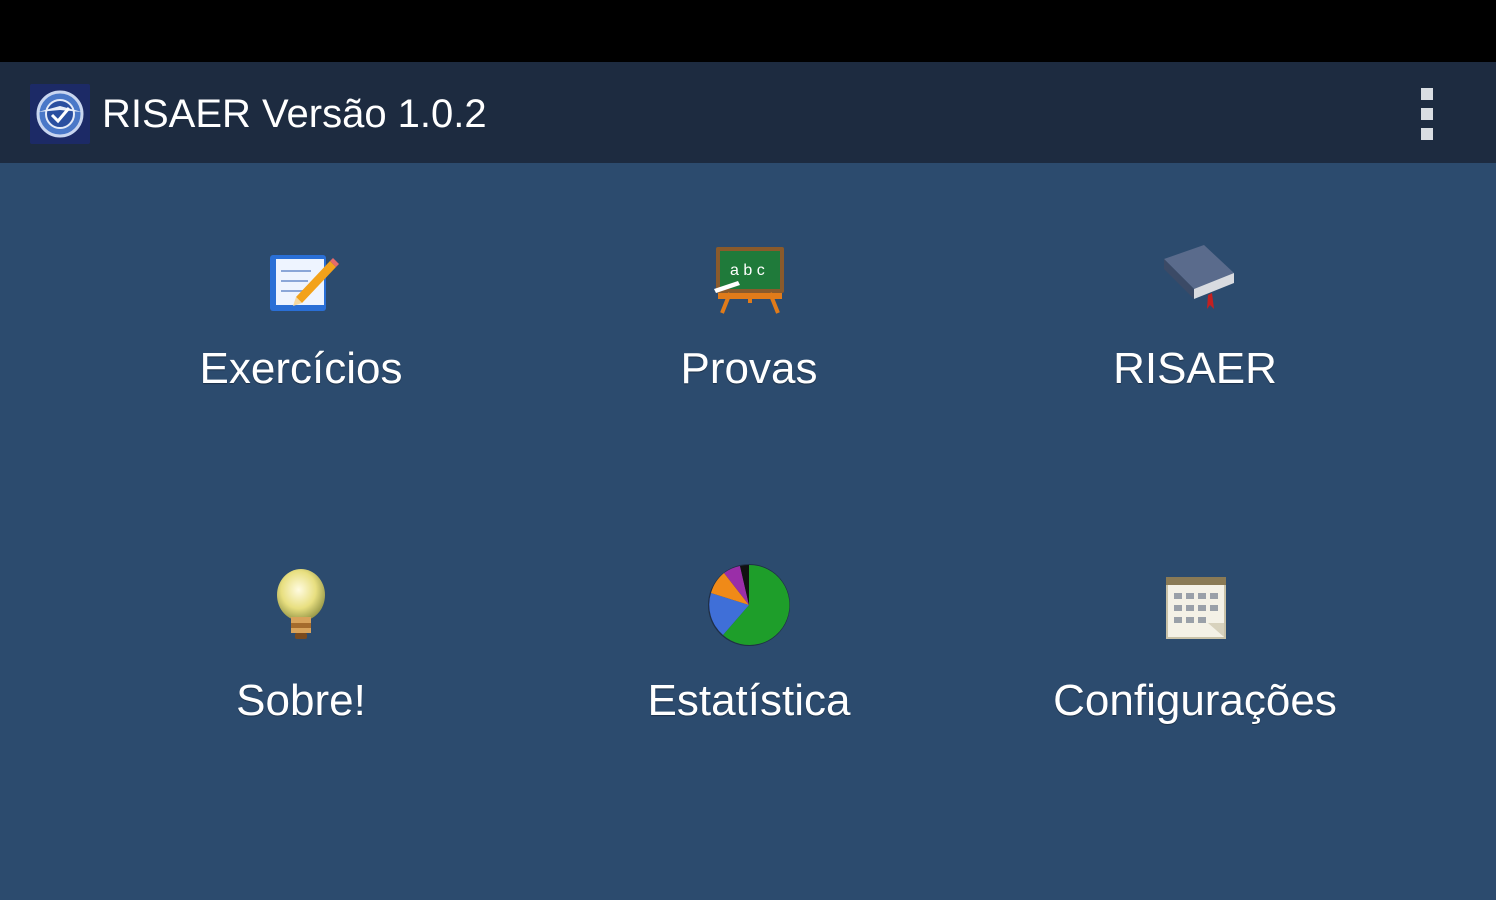 The width and height of the screenshot is (1496, 900). I want to click on menu-item-label: Exercícios, so click(301, 368).